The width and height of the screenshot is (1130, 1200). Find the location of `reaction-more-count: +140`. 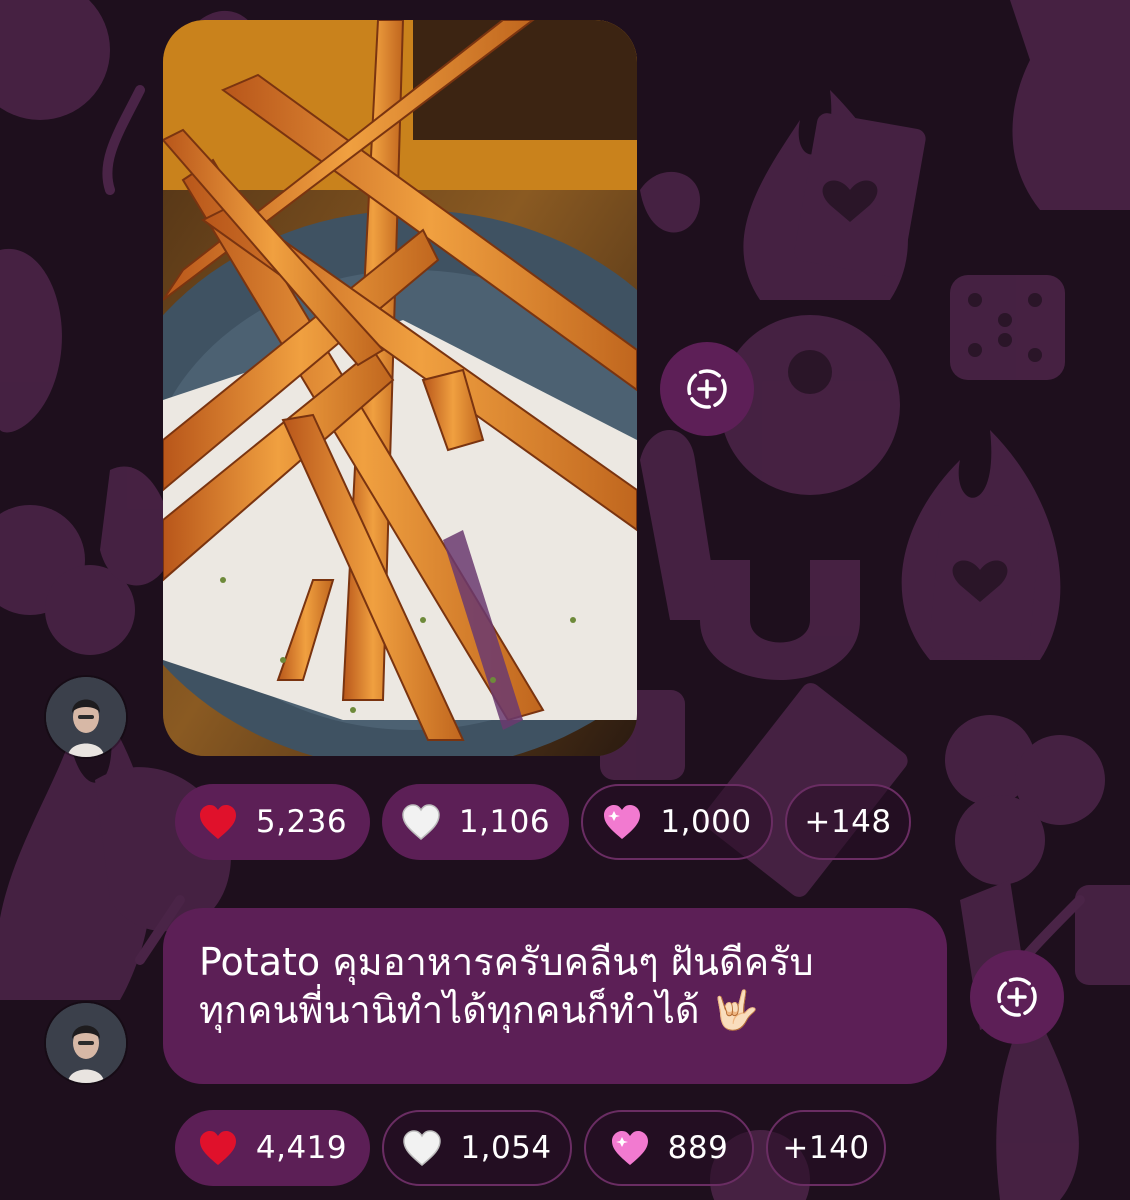

reaction-more-count: +140 is located at coordinates (826, 1148).